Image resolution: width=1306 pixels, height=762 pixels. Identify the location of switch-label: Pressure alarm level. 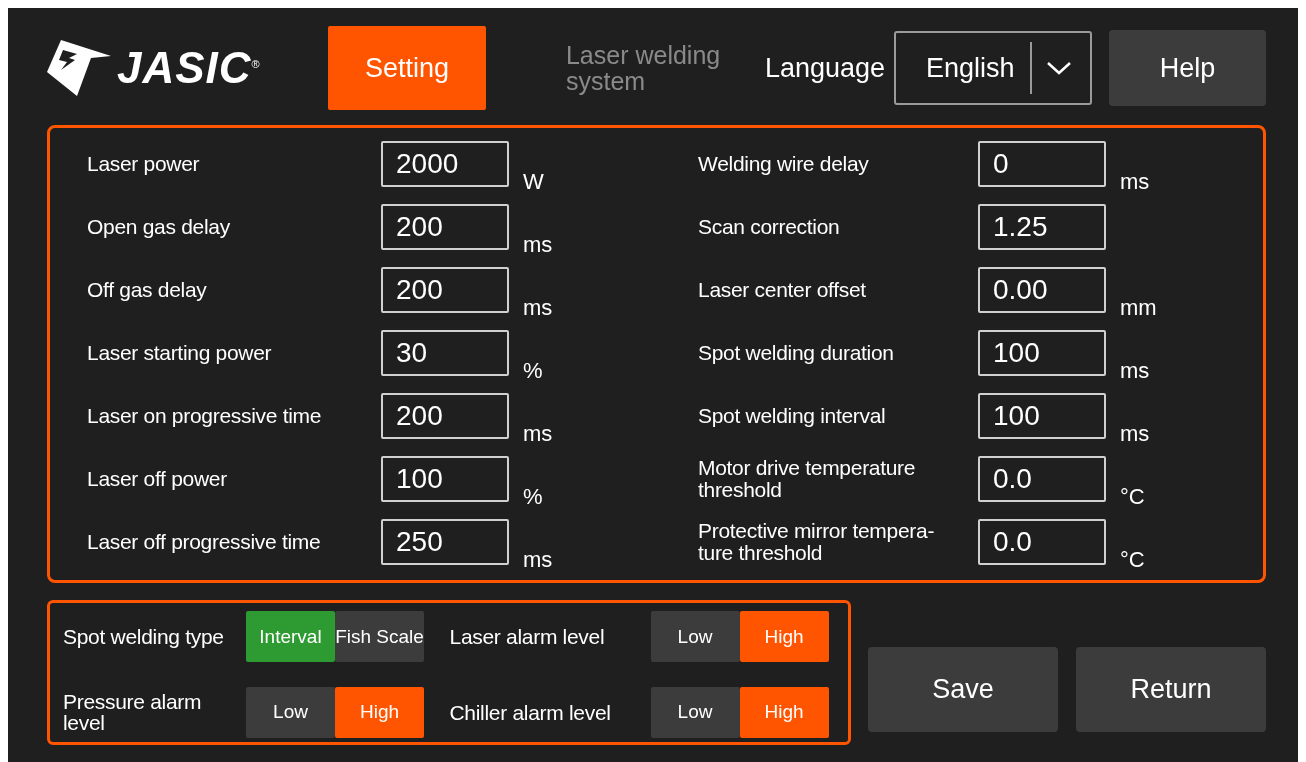
(133, 712).